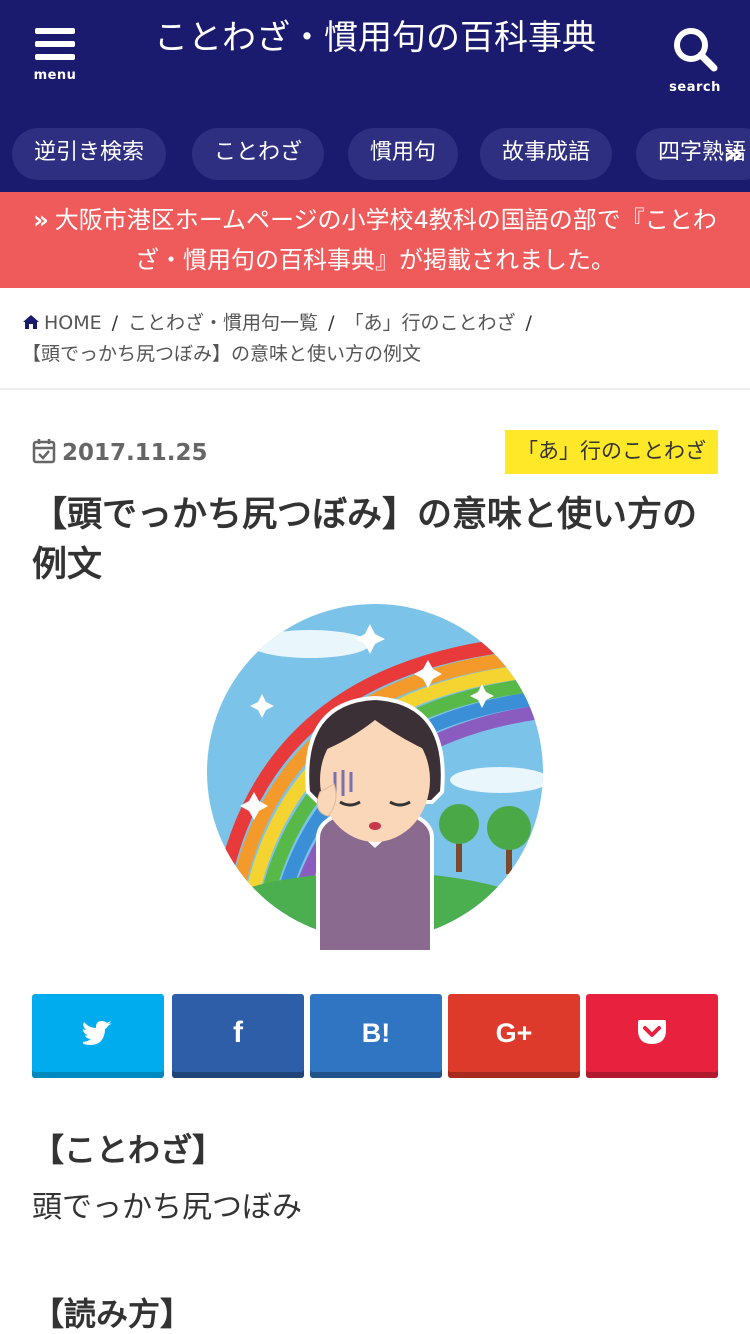 This screenshot has height=1334, width=750. Describe the element at coordinates (258, 154) in the screenshot. I see `nav-item-kotowaza: ことわざ` at that location.